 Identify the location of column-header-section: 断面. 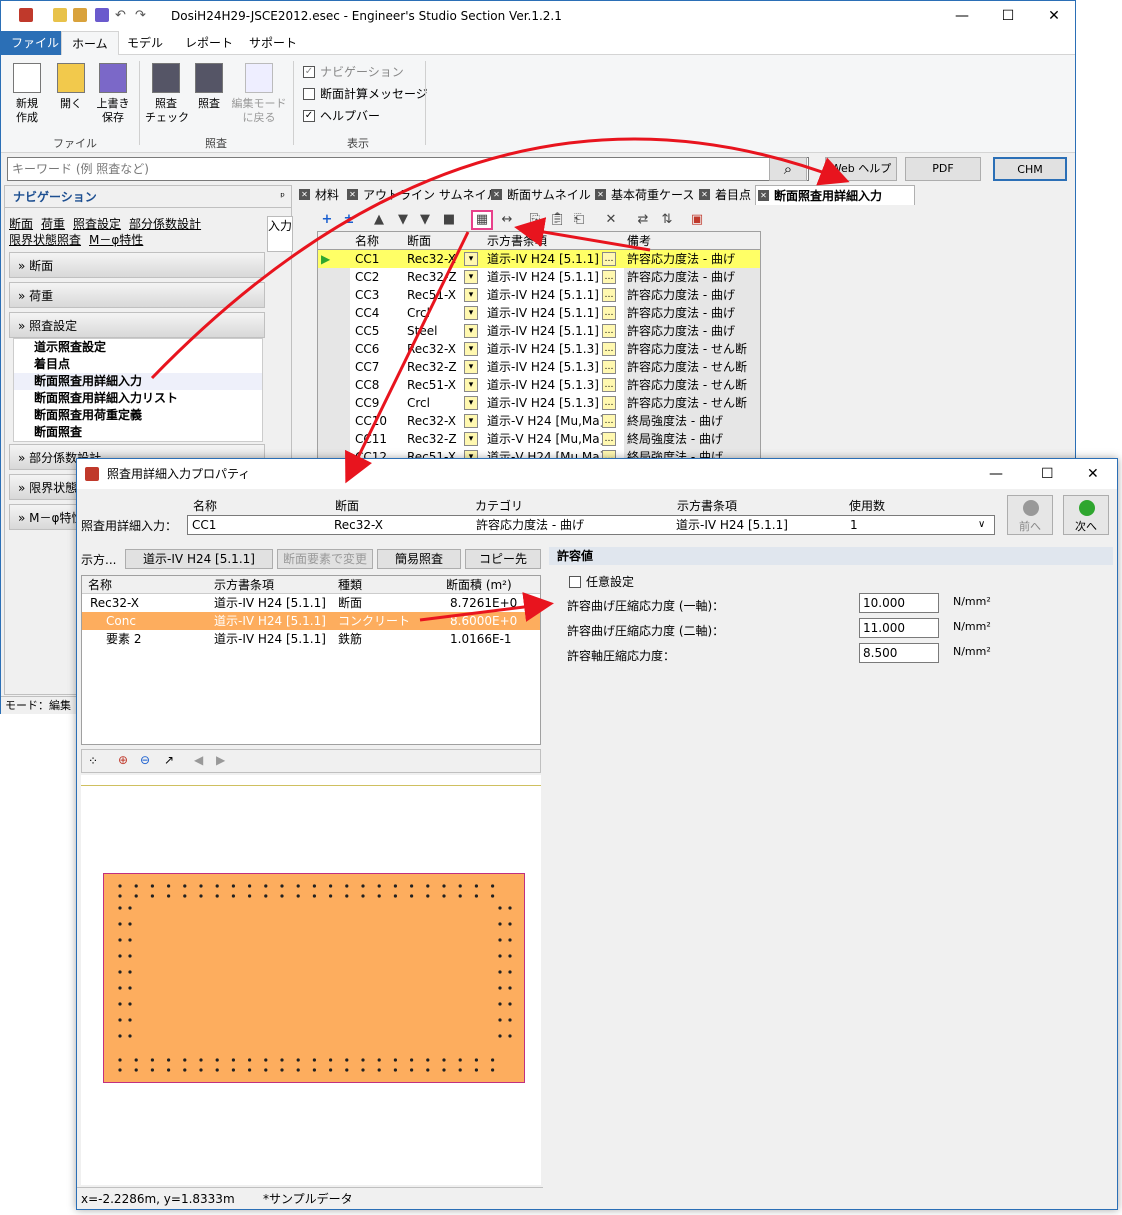
(444, 241).